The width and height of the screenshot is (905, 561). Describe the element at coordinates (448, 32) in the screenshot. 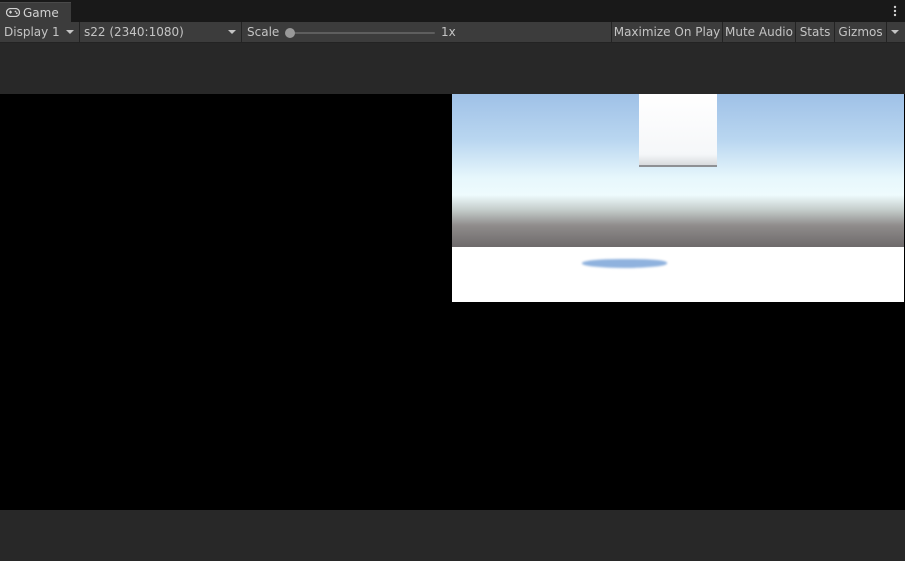

I see `scale-value: 1x` at that location.